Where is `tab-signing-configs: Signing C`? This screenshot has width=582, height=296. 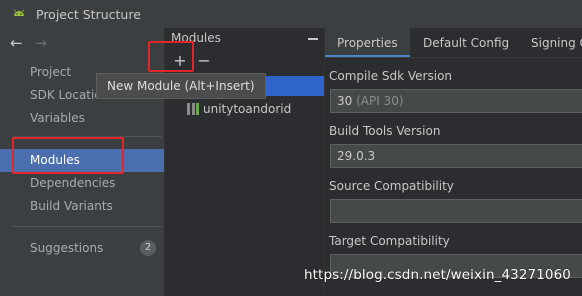
tab-signing-configs: Signing C is located at coordinates (556, 42).